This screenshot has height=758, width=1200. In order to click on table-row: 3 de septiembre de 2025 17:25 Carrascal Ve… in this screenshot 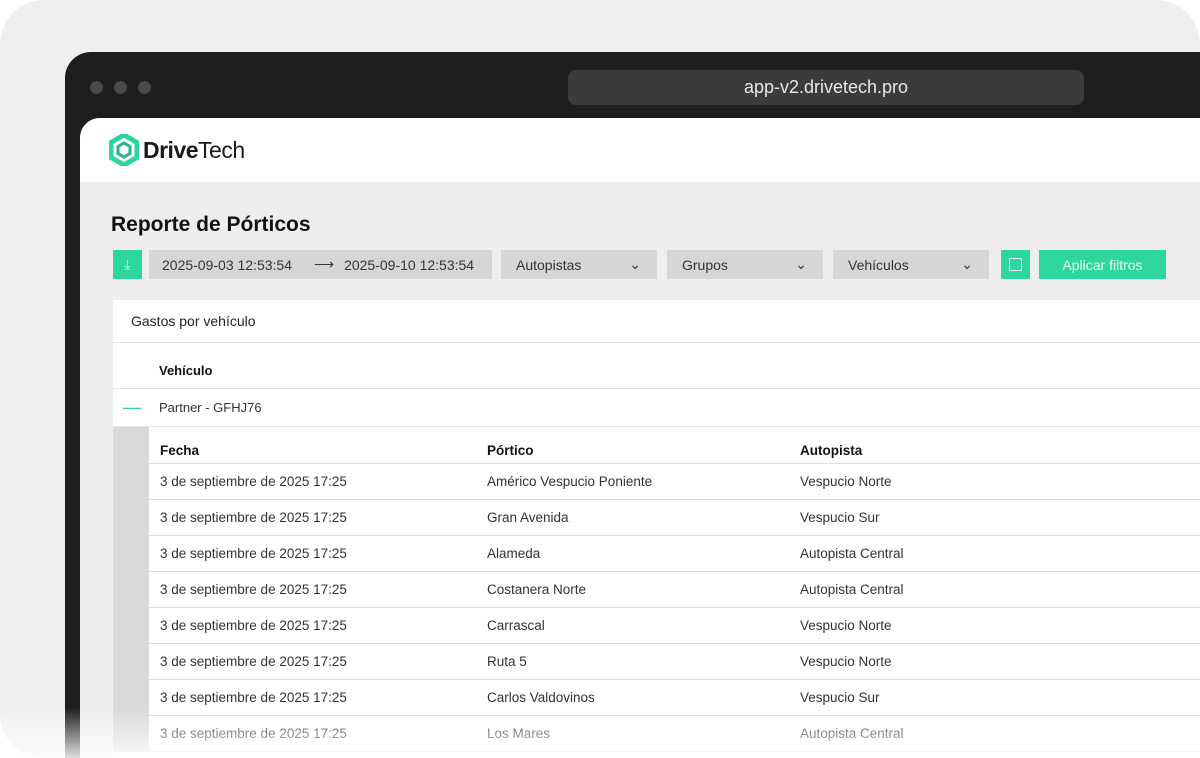, I will do `click(674, 626)`.